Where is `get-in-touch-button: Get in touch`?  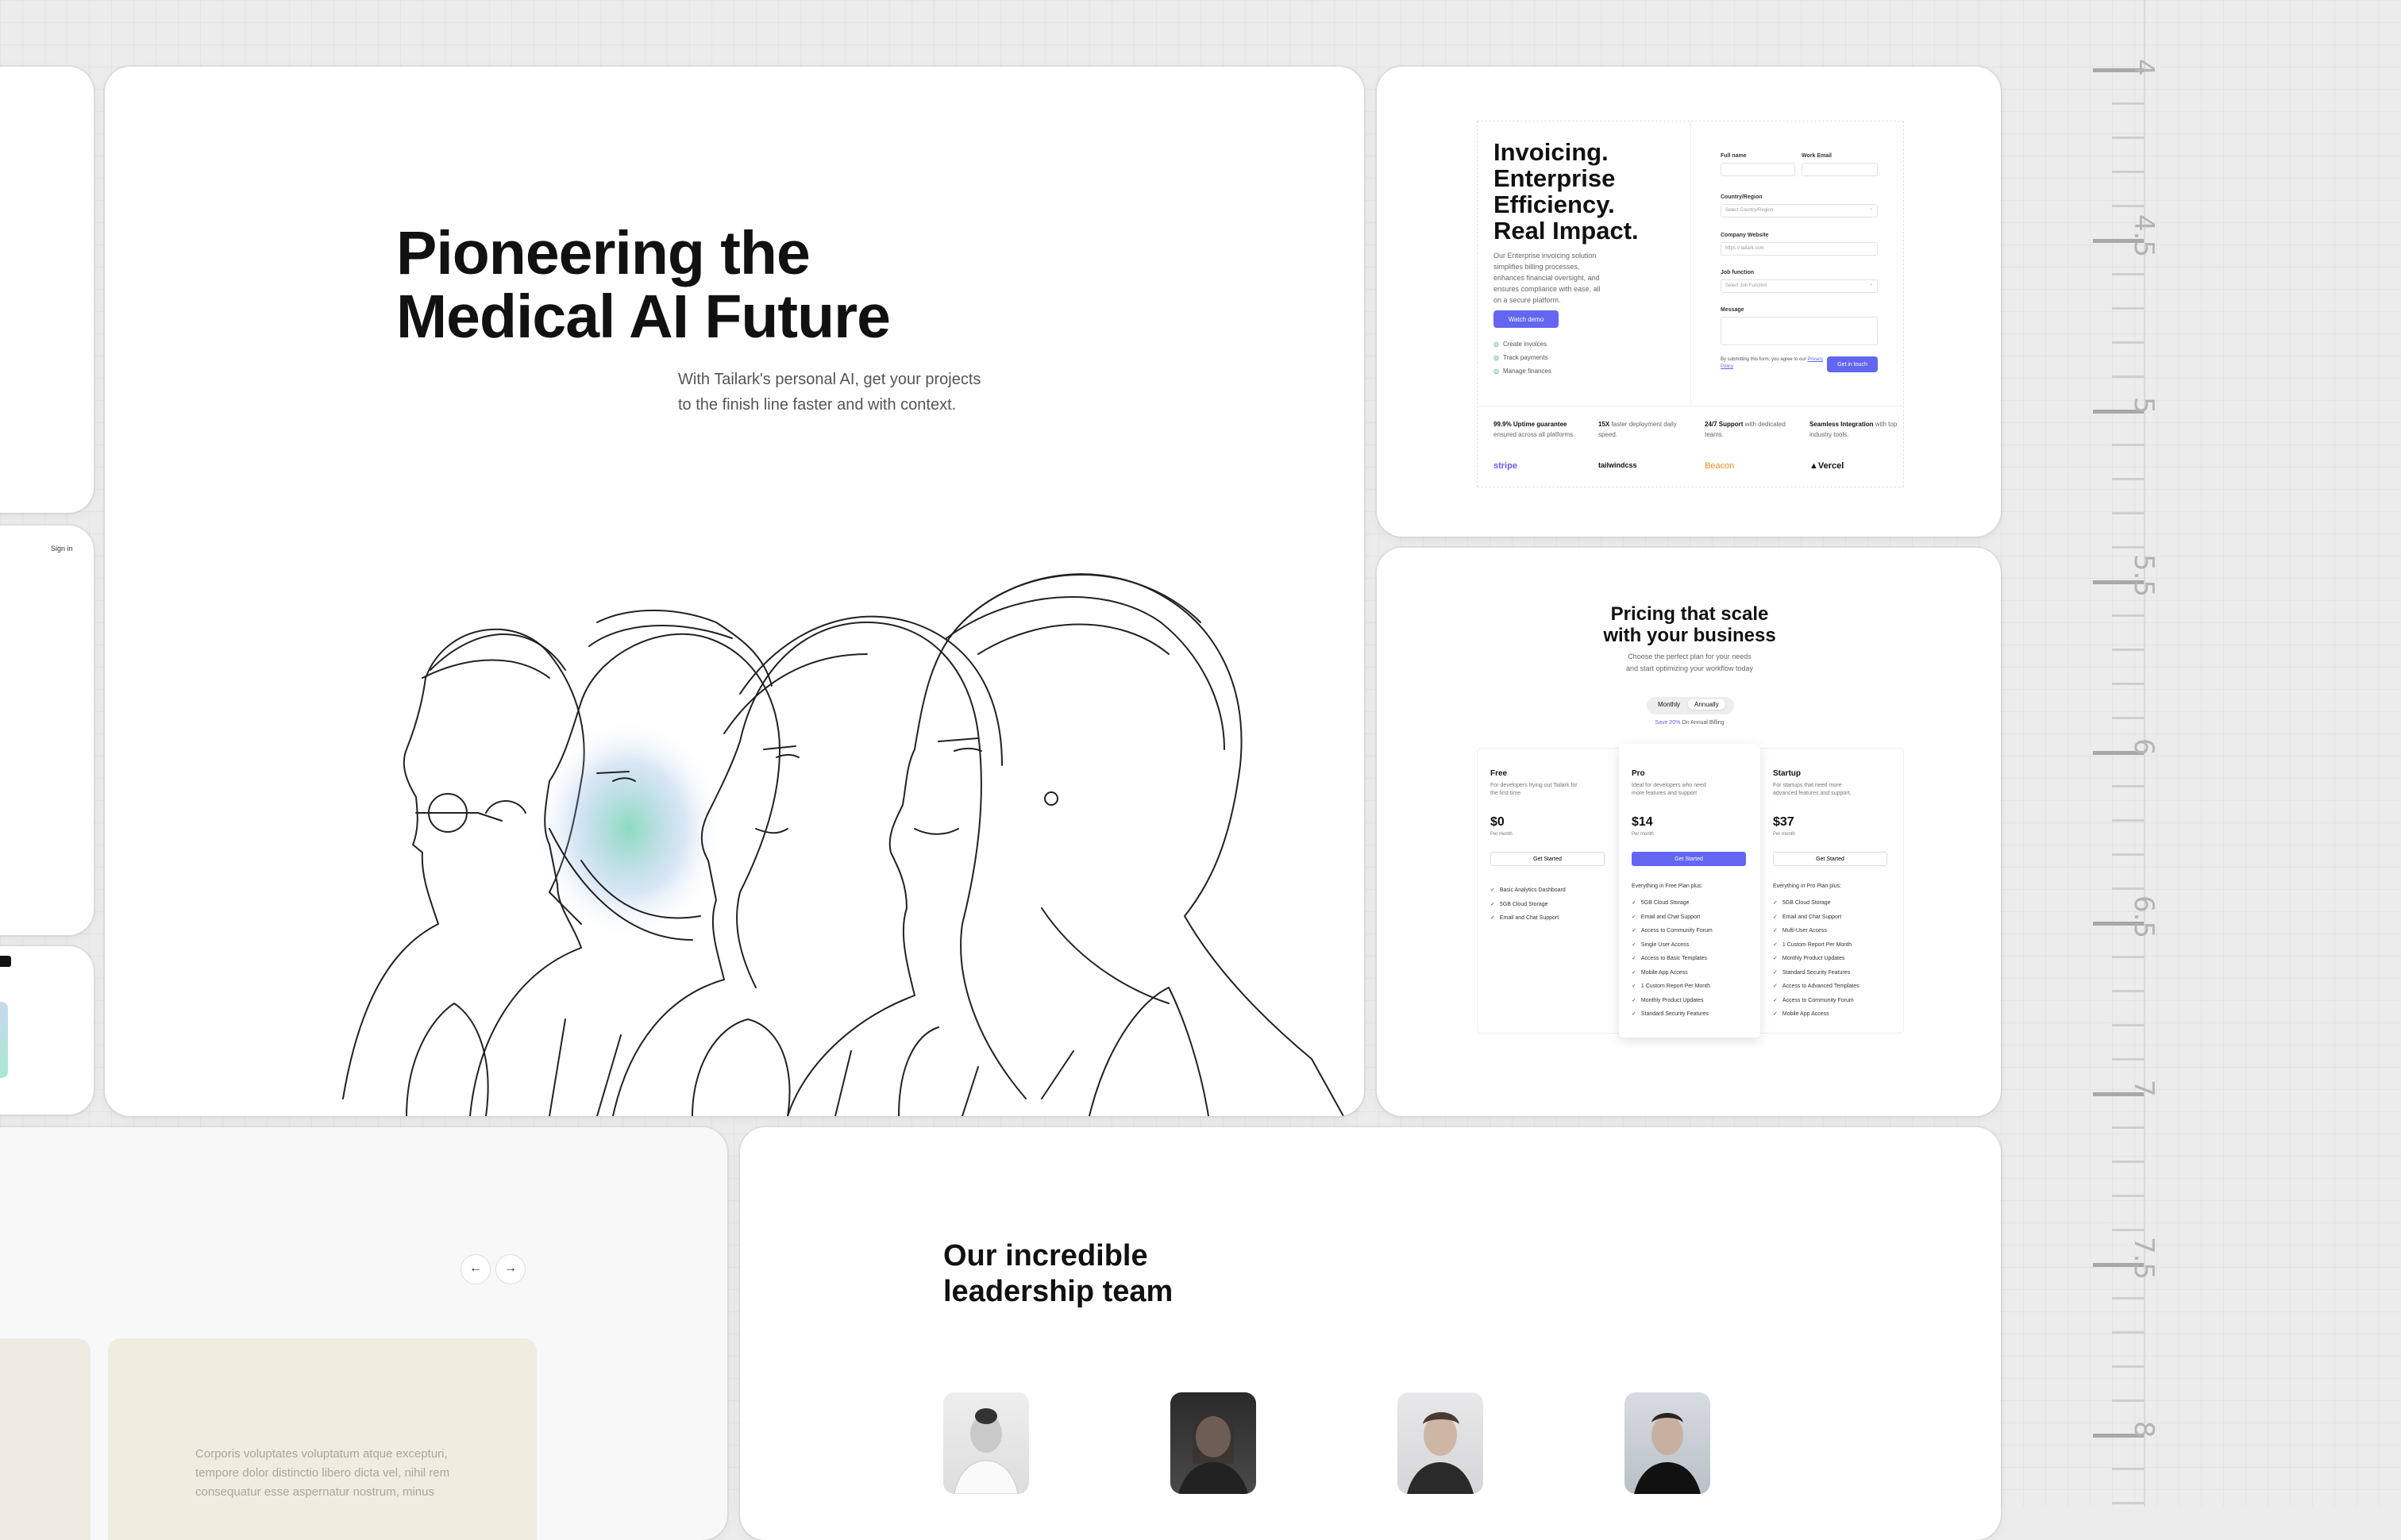
get-in-touch-button: Get in touch is located at coordinates (1853, 364).